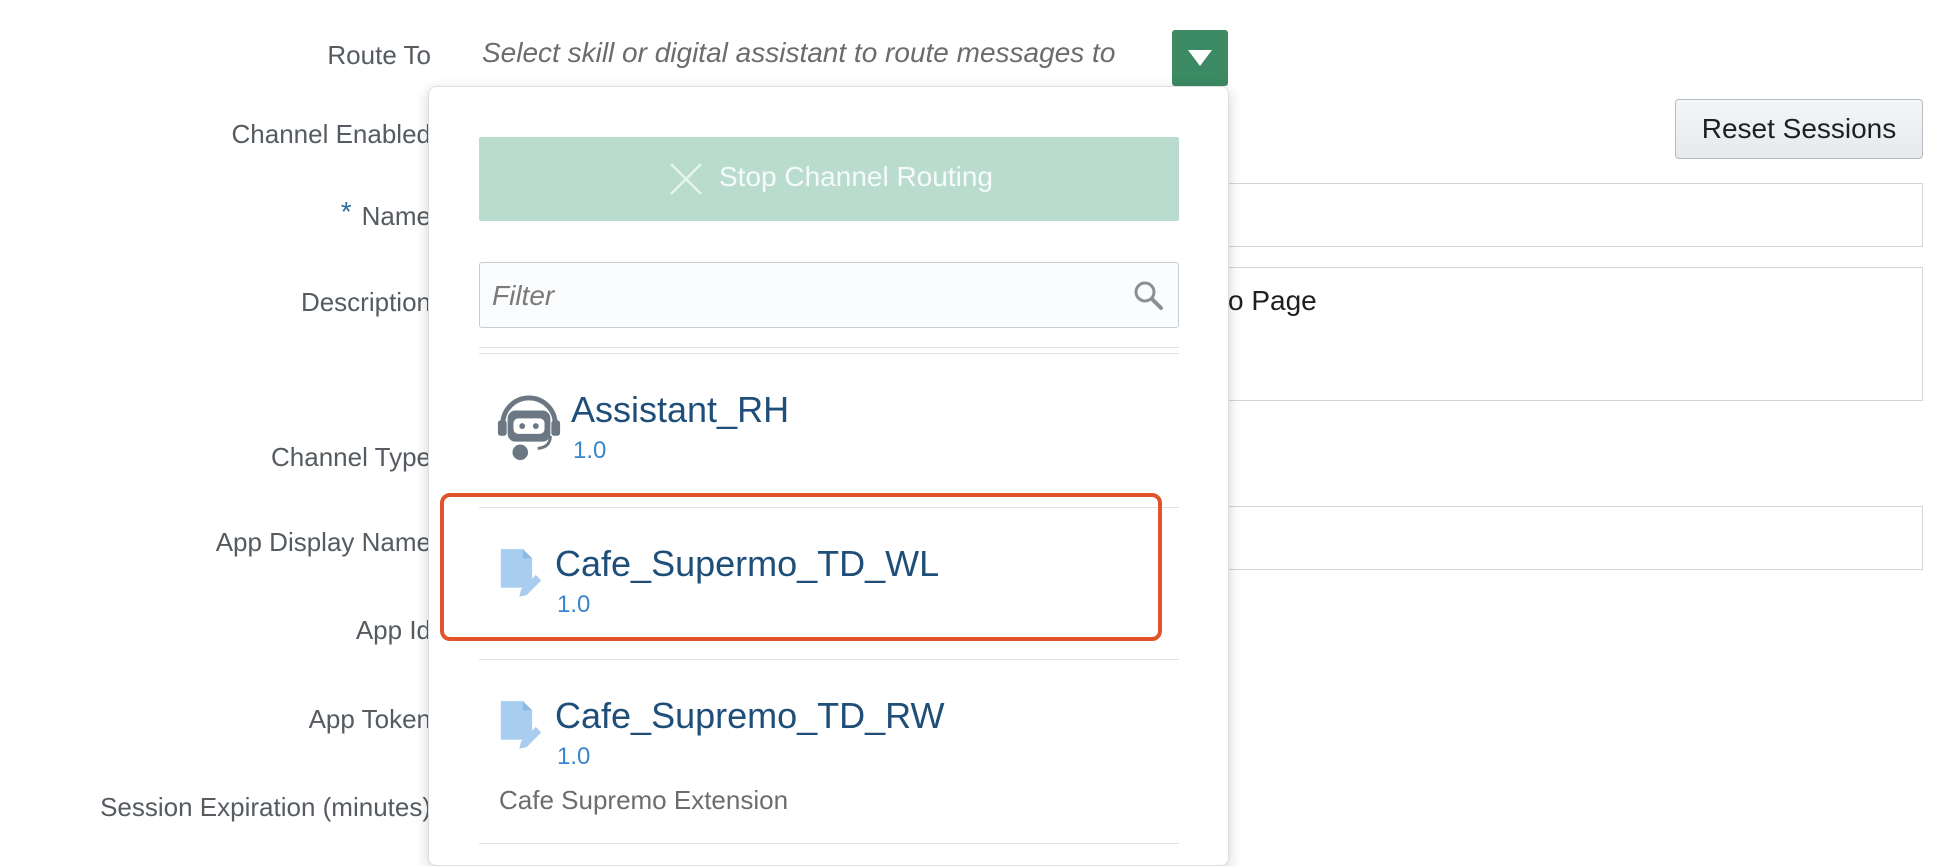 The width and height of the screenshot is (1952, 866). What do you see at coordinates (346, 211) in the screenshot?
I see `required-marker: *` at bounding box center [346, 211].